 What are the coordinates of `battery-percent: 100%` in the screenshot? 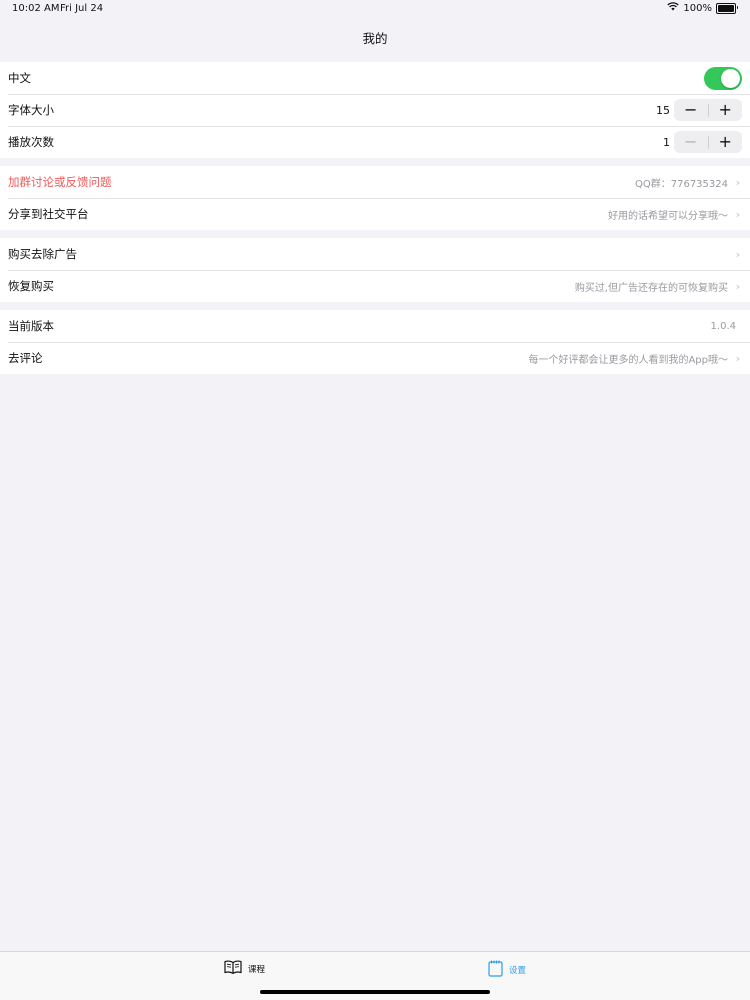 It's located at (697, 8).